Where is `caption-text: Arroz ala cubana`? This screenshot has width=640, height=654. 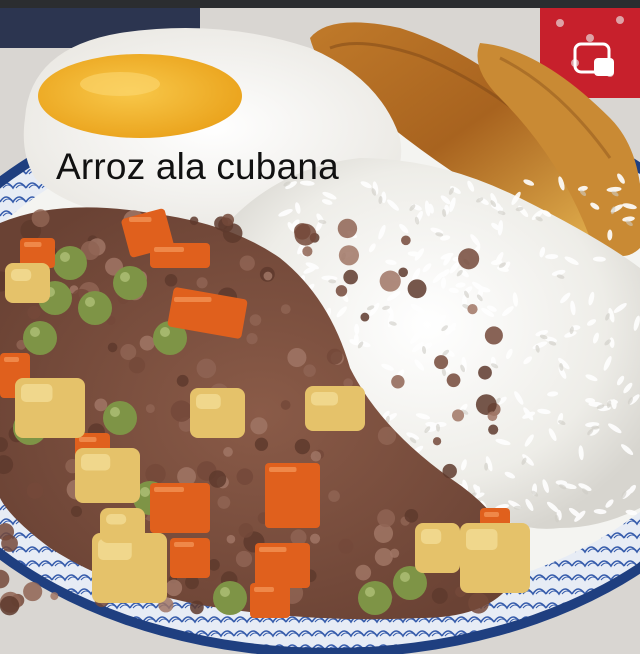
caption-text: Arroz ala cubana is located at coordinates (197, 166).